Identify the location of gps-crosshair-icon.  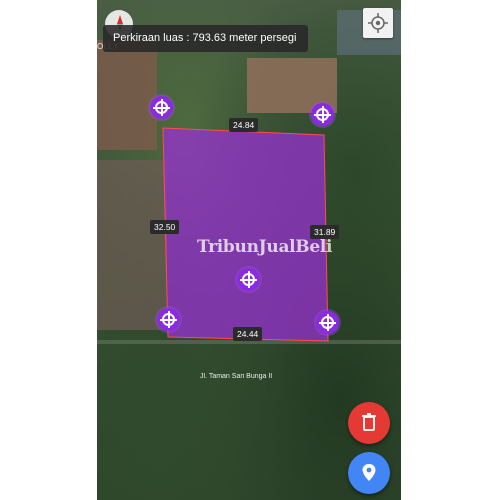
(378, 23).